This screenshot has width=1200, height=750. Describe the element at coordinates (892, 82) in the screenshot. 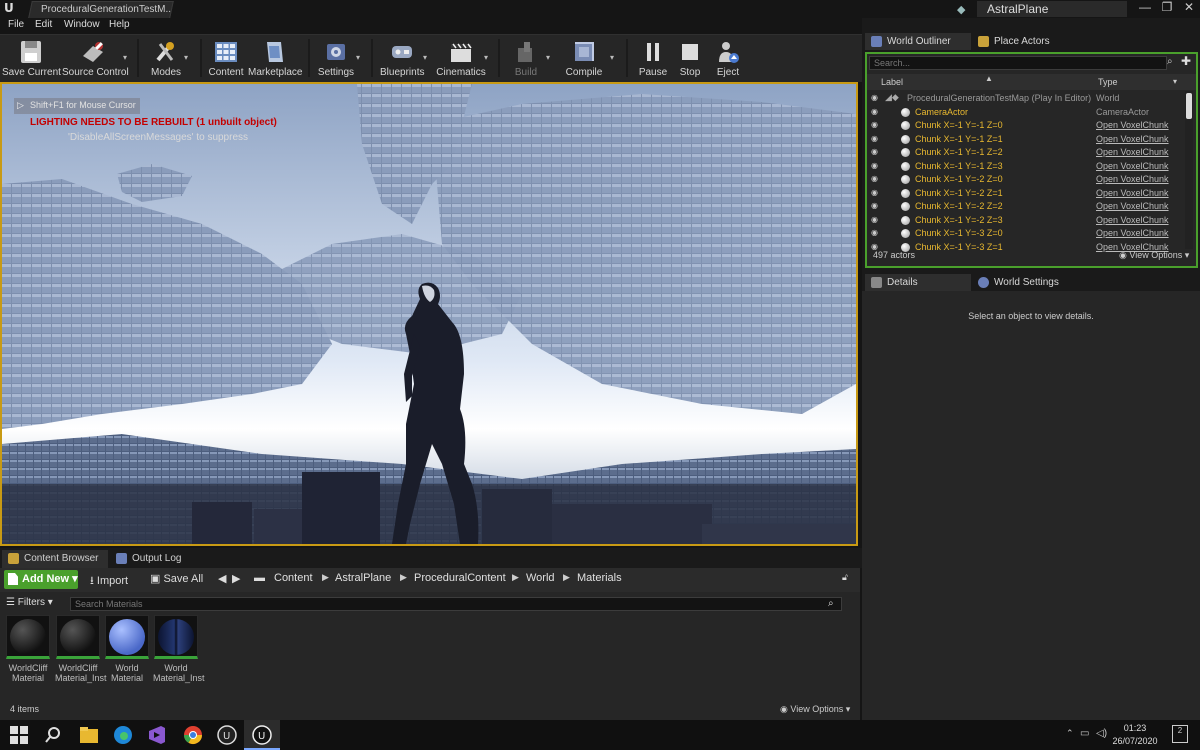

I see `column-label-header: Label` at that location.